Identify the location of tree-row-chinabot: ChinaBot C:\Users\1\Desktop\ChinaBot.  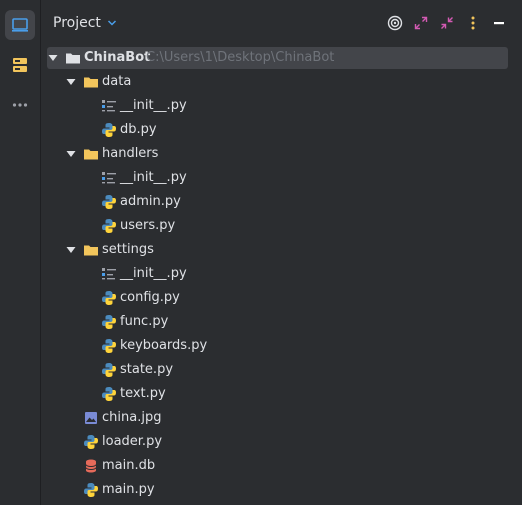
(277, 58).